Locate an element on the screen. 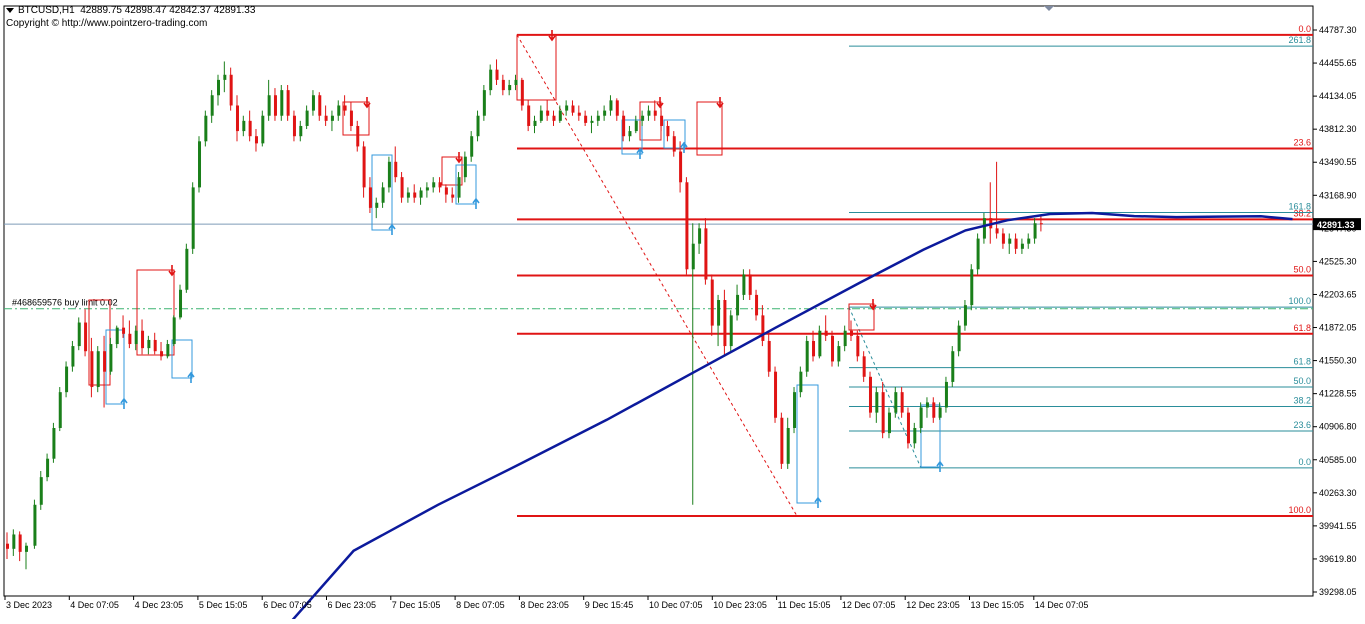  y-axis-label: 43812.30 is located at coordinates (1338, 129).